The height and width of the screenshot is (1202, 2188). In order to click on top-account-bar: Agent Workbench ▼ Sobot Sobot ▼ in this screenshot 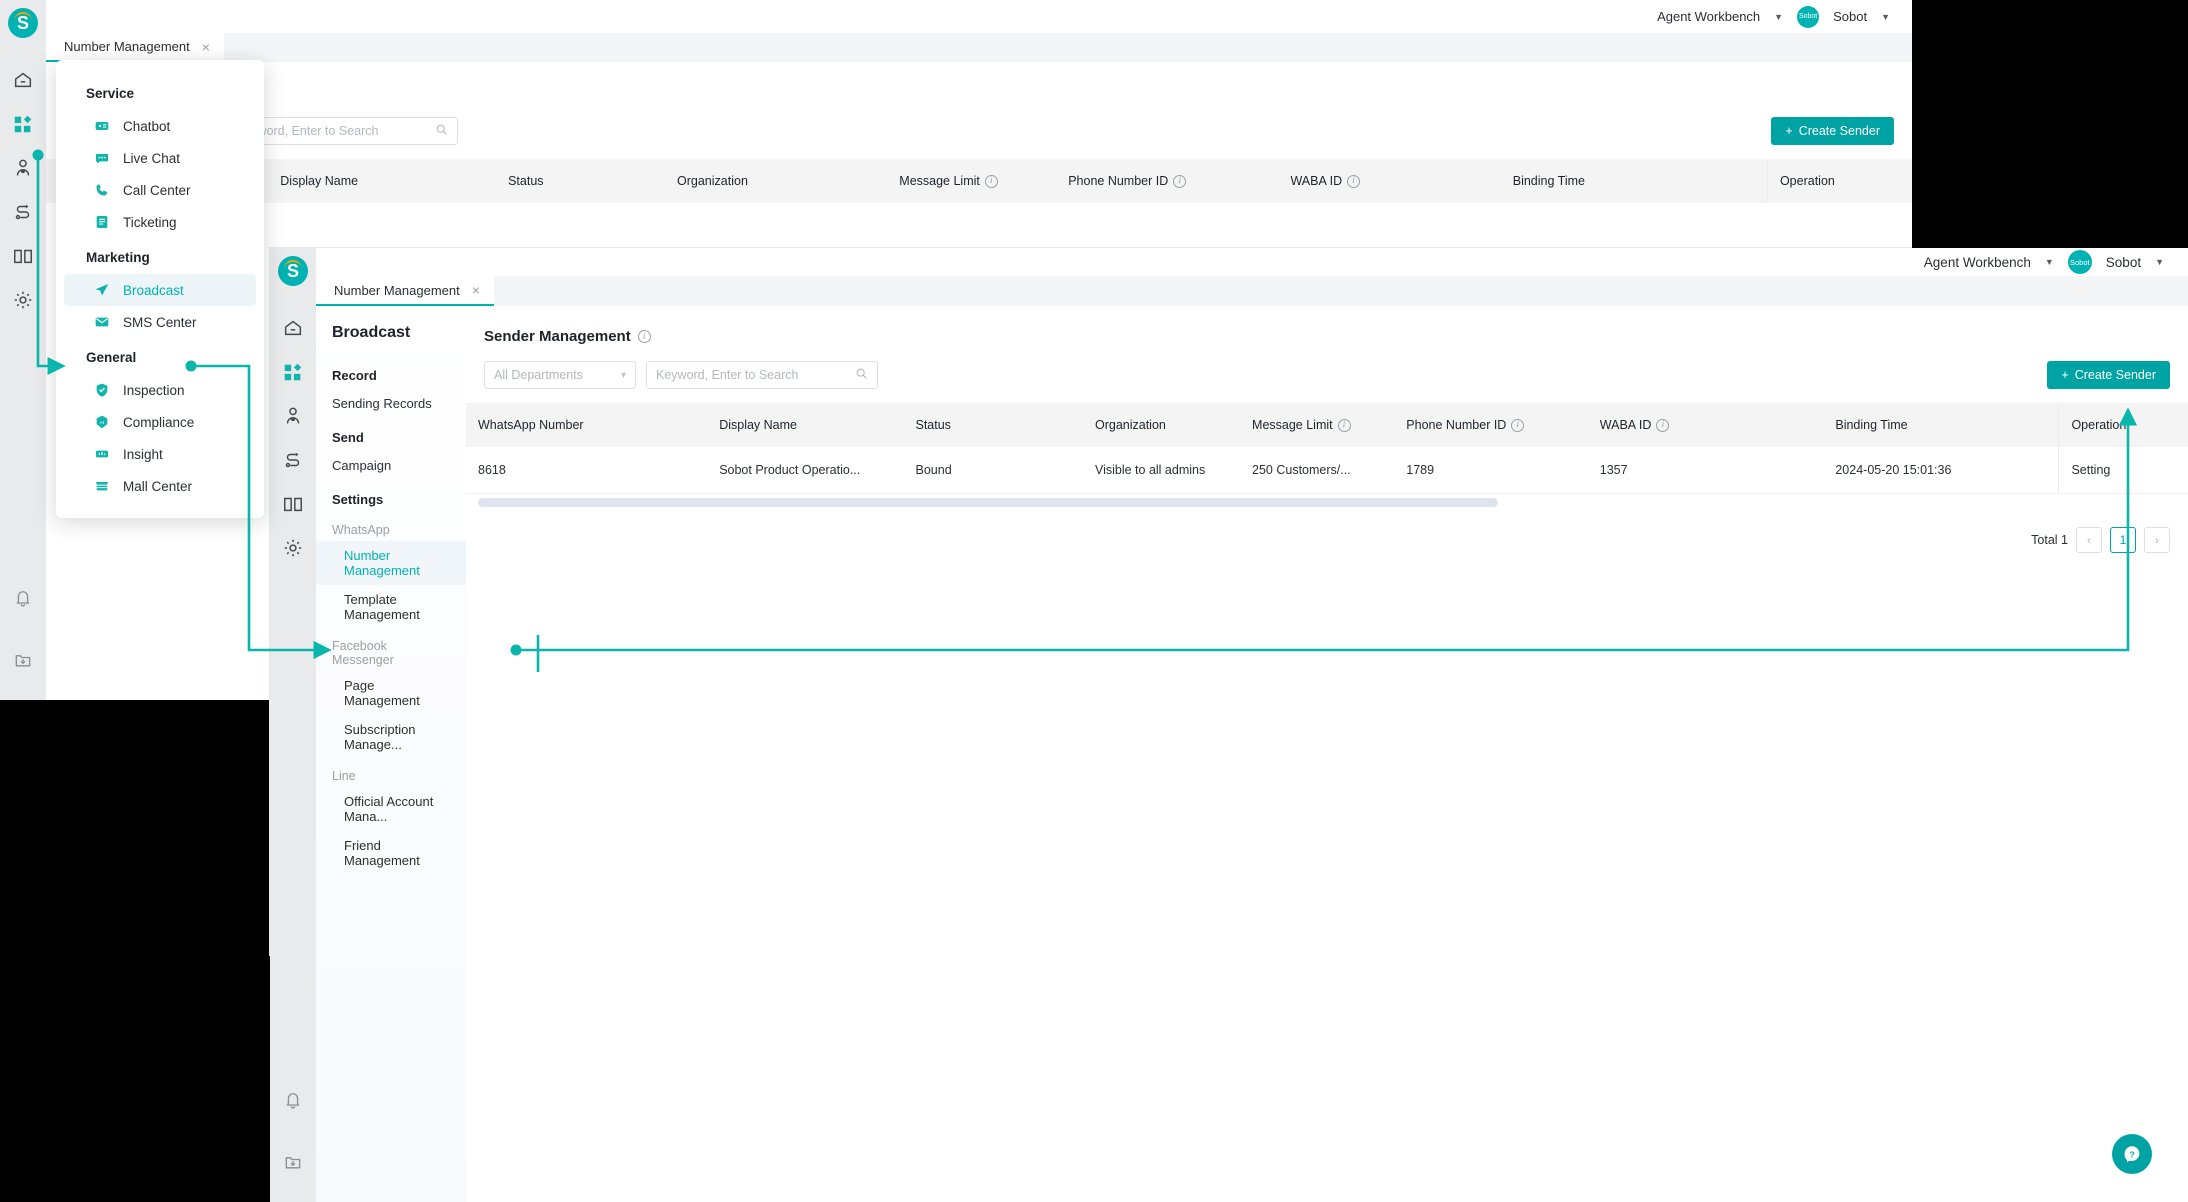, I will do `click(1252, 262)`.